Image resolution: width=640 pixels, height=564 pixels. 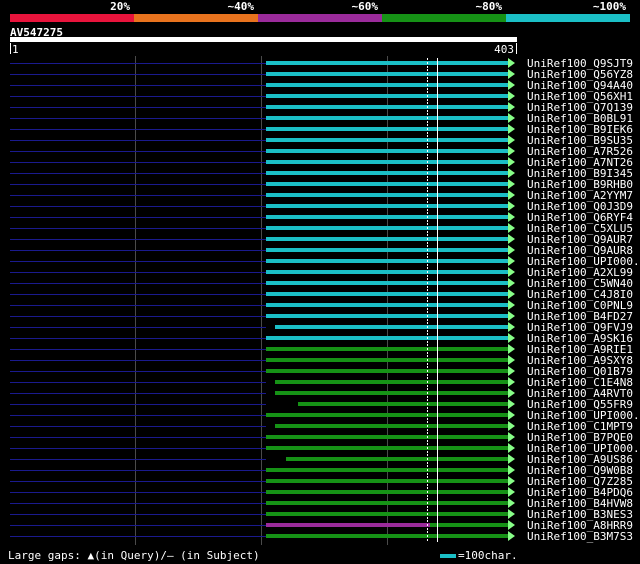 I want to click on alignment-bar-tail, so click(x=469, y=525).